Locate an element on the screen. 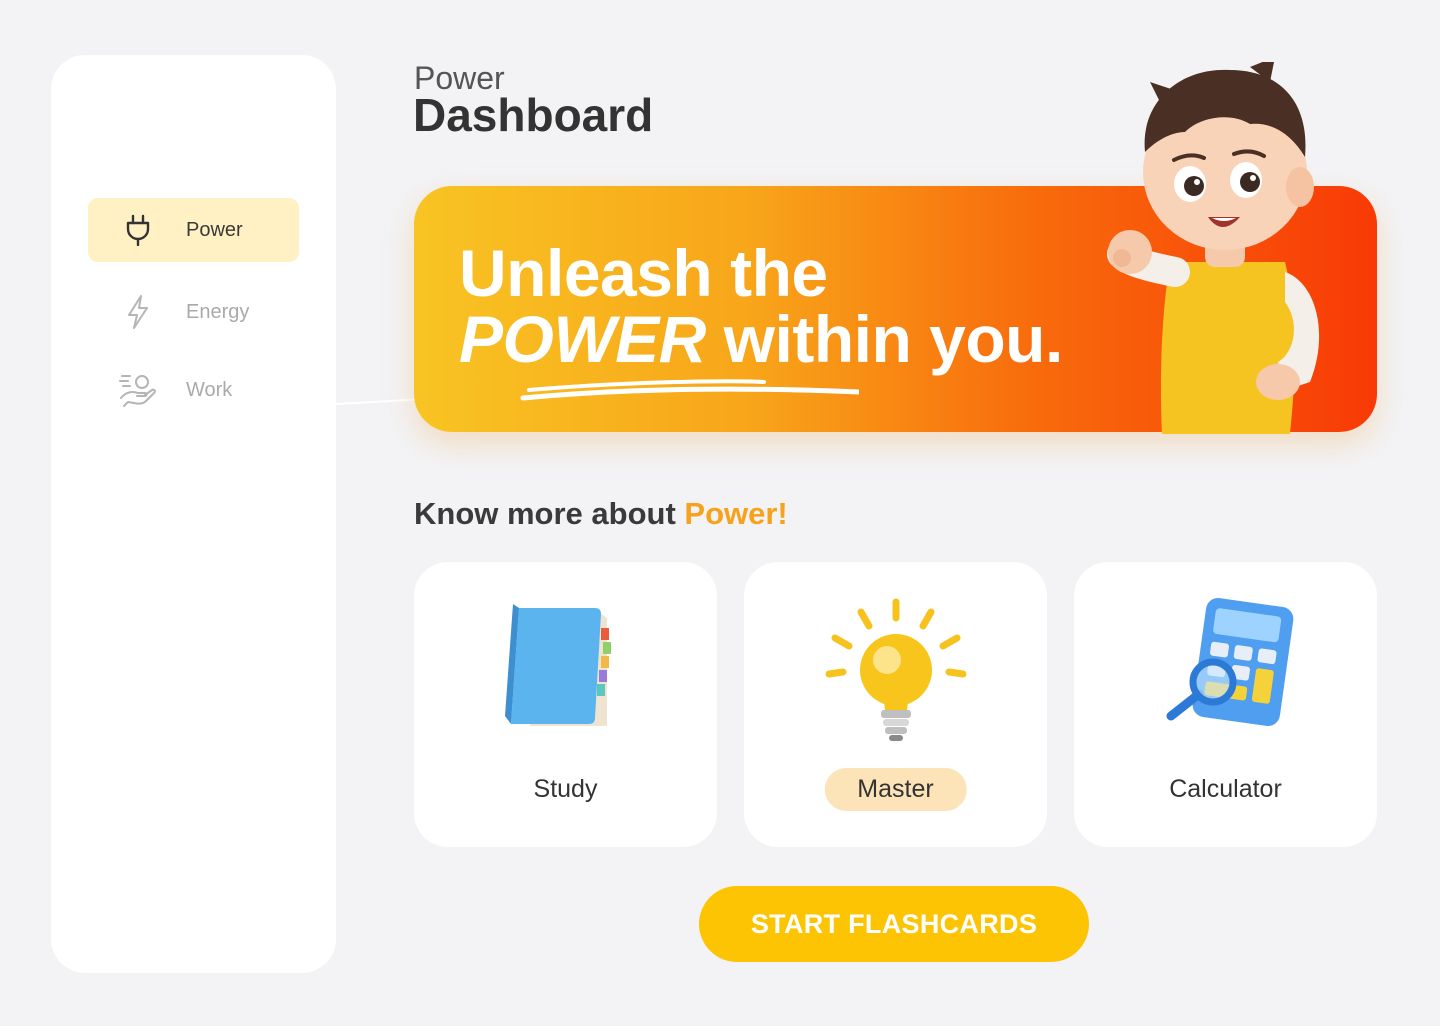 This screenshot has width=1440, height=1026. card-study: Study is located at coordinates (565, 704).